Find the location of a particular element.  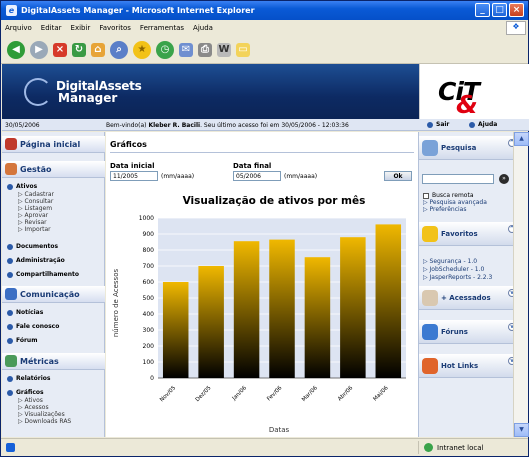

vertical-scrollbar: ▲ ▼ is located at coordinates (521, 284).